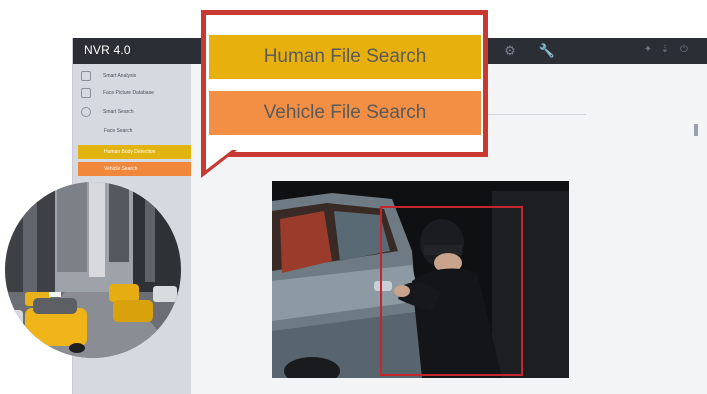  Describe the element at coordinates (132, 112) in the screenshot. I see `sidebar-item-smart-search: Smart Search` at that location.